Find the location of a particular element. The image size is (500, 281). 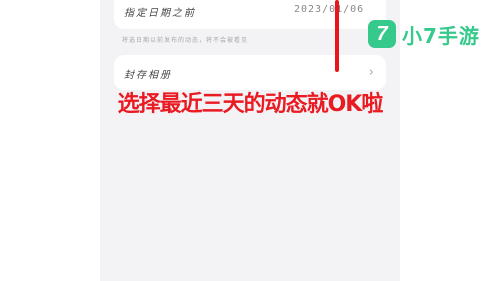

hint-text: 将选日期以前发布的动态，将不会被看见 is located at coordinates (185, 40).